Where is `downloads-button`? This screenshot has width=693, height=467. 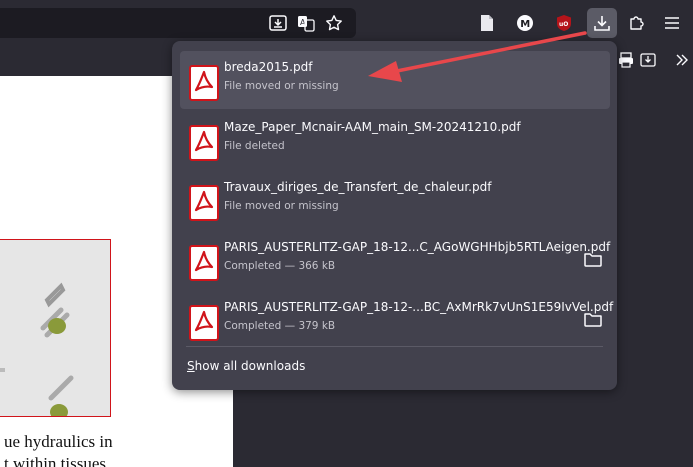
downloads-button is located at coordinates (602, 23).